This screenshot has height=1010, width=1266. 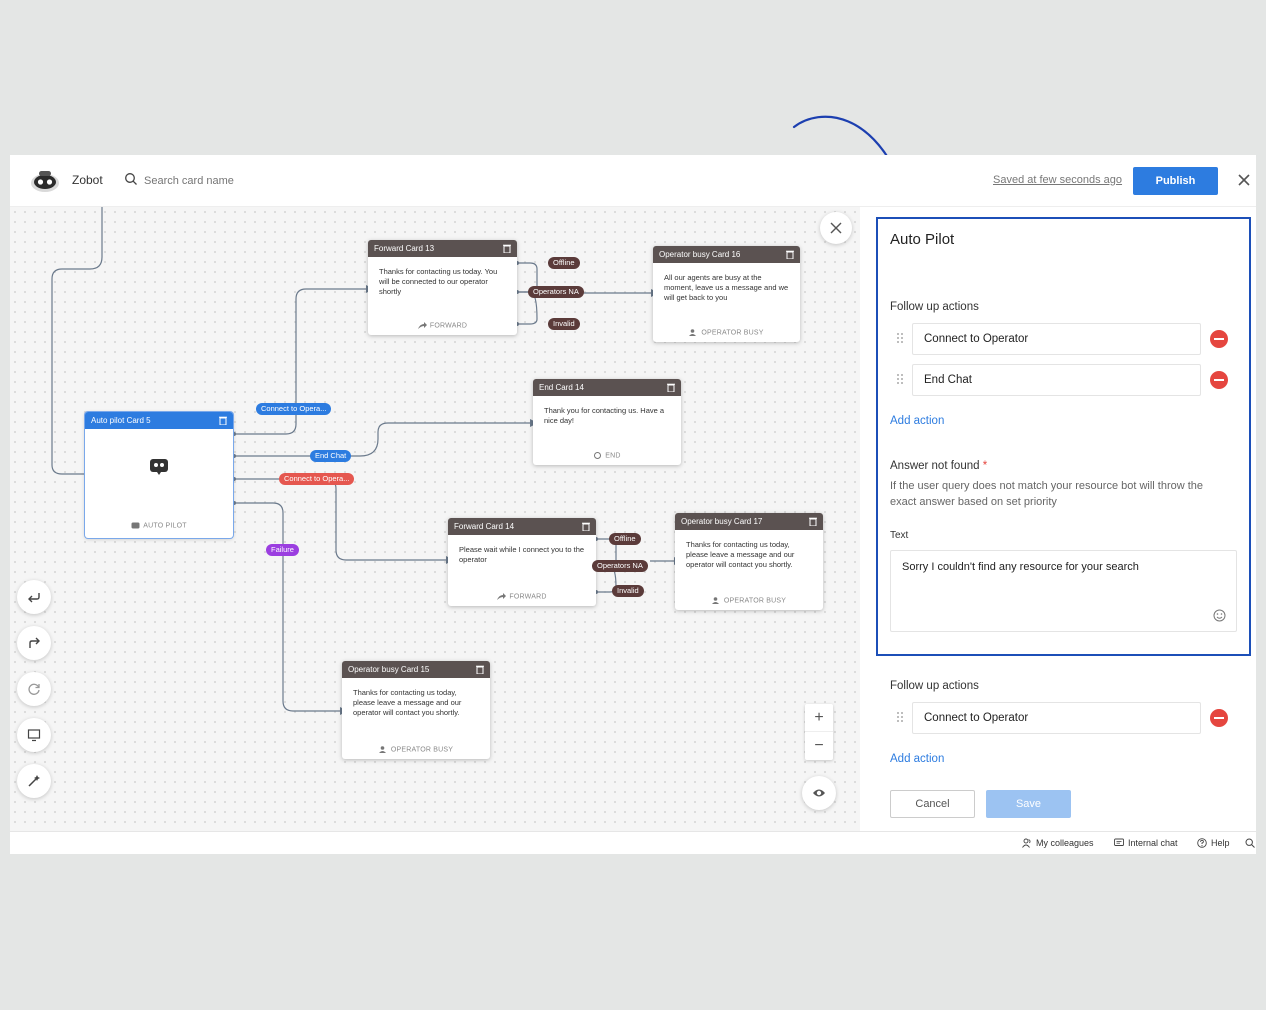 What do you see at coordinates (934, 307) in the screenshot?
I see `follow-up-label: Follow up actions` at bounding box center [934, 307].